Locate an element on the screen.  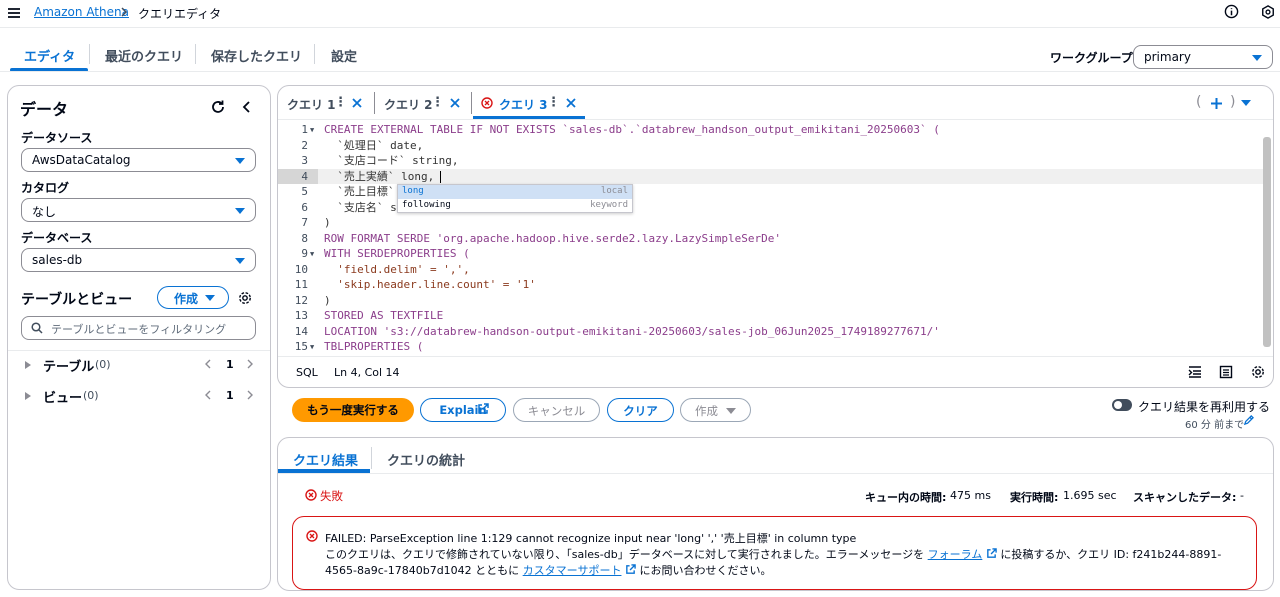
workgroup-select: primary is located at coordinates (1203, 57).